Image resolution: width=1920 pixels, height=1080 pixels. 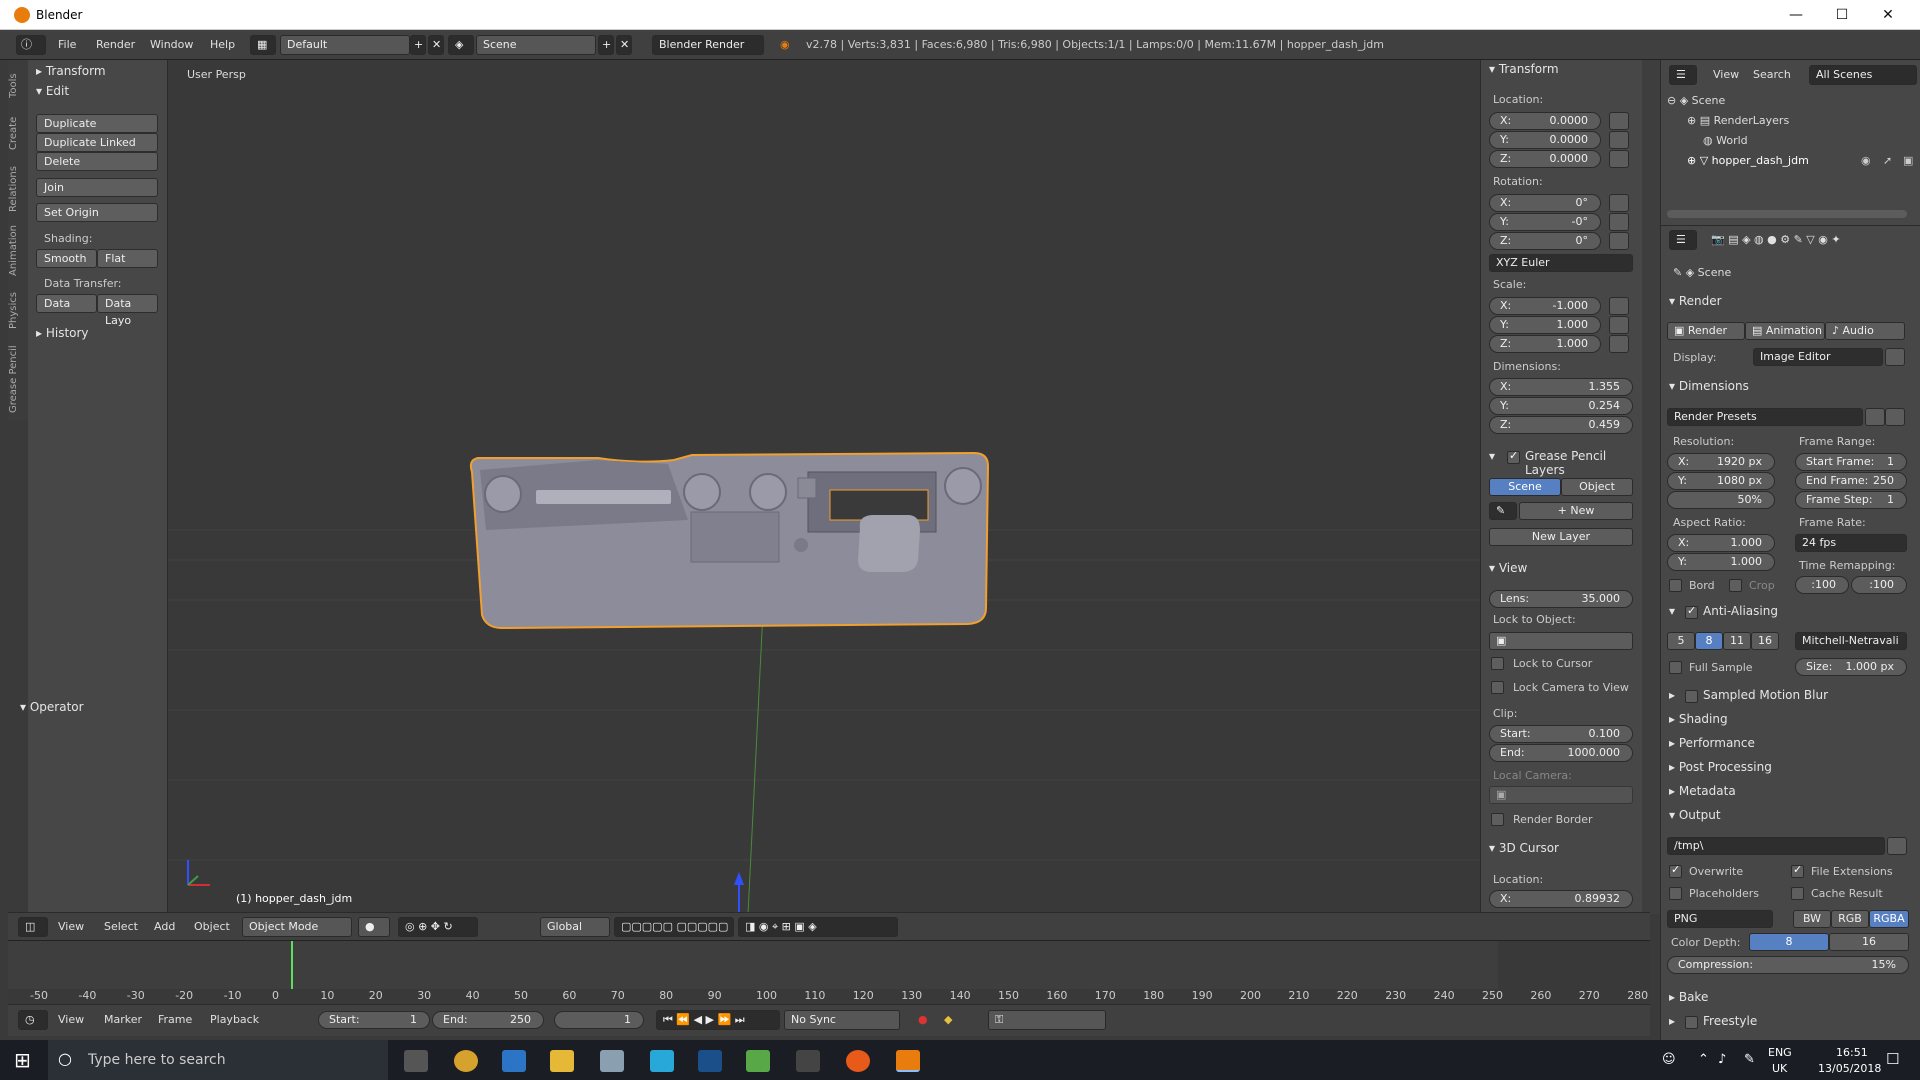 I want to click on steam-icon, so click(x=710, y=1061).